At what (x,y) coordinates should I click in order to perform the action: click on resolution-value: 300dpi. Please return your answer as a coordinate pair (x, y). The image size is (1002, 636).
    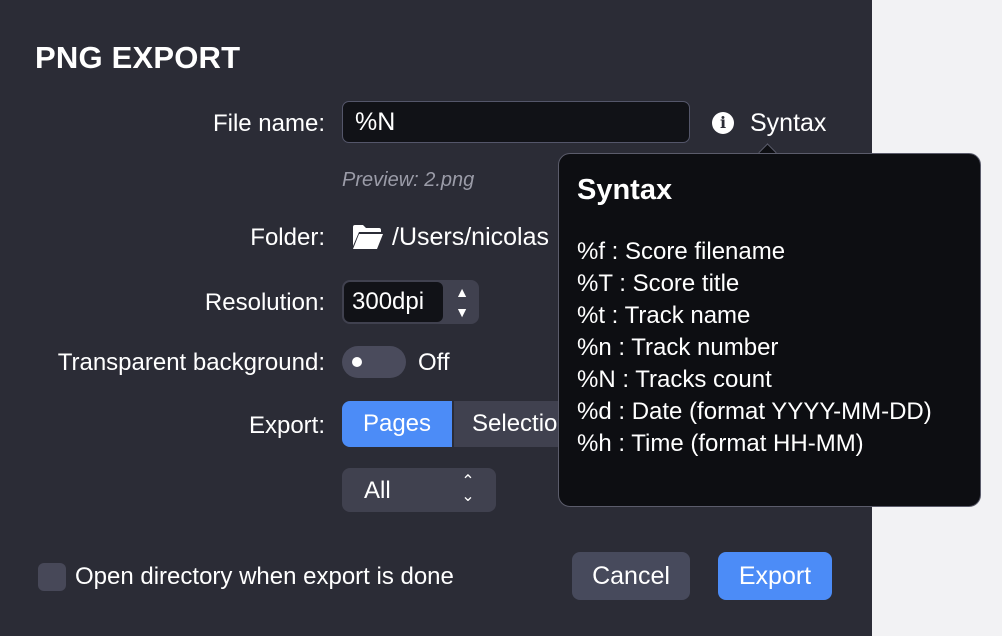
    Looking at the image, I should click on (393, 302).